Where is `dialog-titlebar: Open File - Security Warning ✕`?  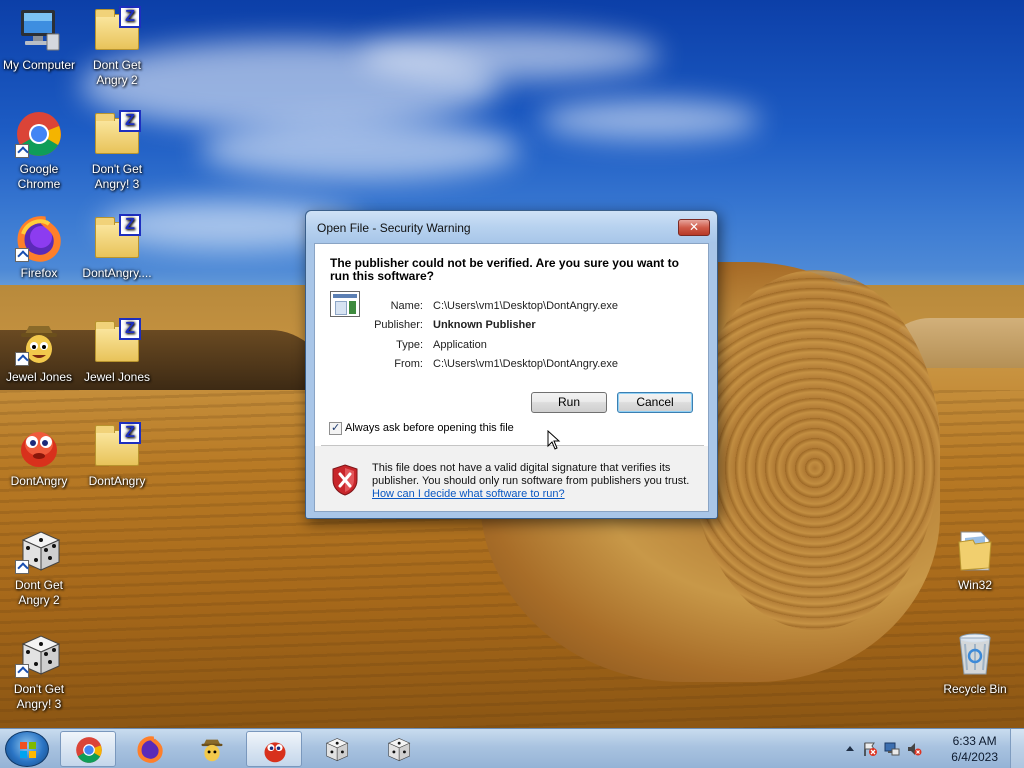
dialog-titlebar: Open File - Security Warning ✕ is located at coordinates (511, 227).